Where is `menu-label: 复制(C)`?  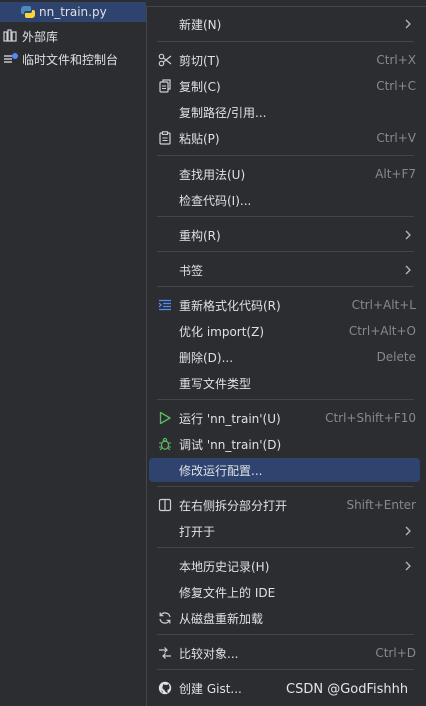 menu-label: 复制(C) is located at coordinates (200, 86).